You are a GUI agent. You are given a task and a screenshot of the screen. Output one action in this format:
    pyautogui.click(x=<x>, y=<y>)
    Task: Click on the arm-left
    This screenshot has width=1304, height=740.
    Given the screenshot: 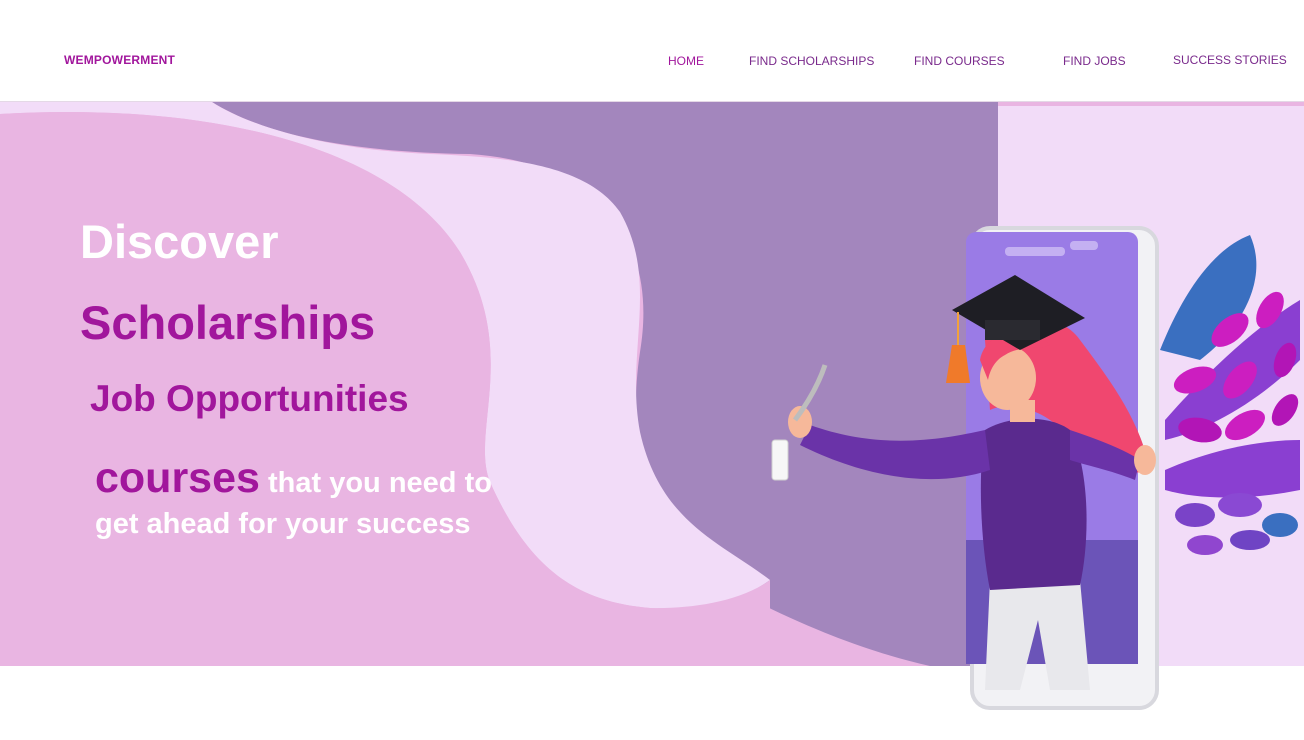 What is the action you would take?
    pyautogui.click(x=895, y=452)
    